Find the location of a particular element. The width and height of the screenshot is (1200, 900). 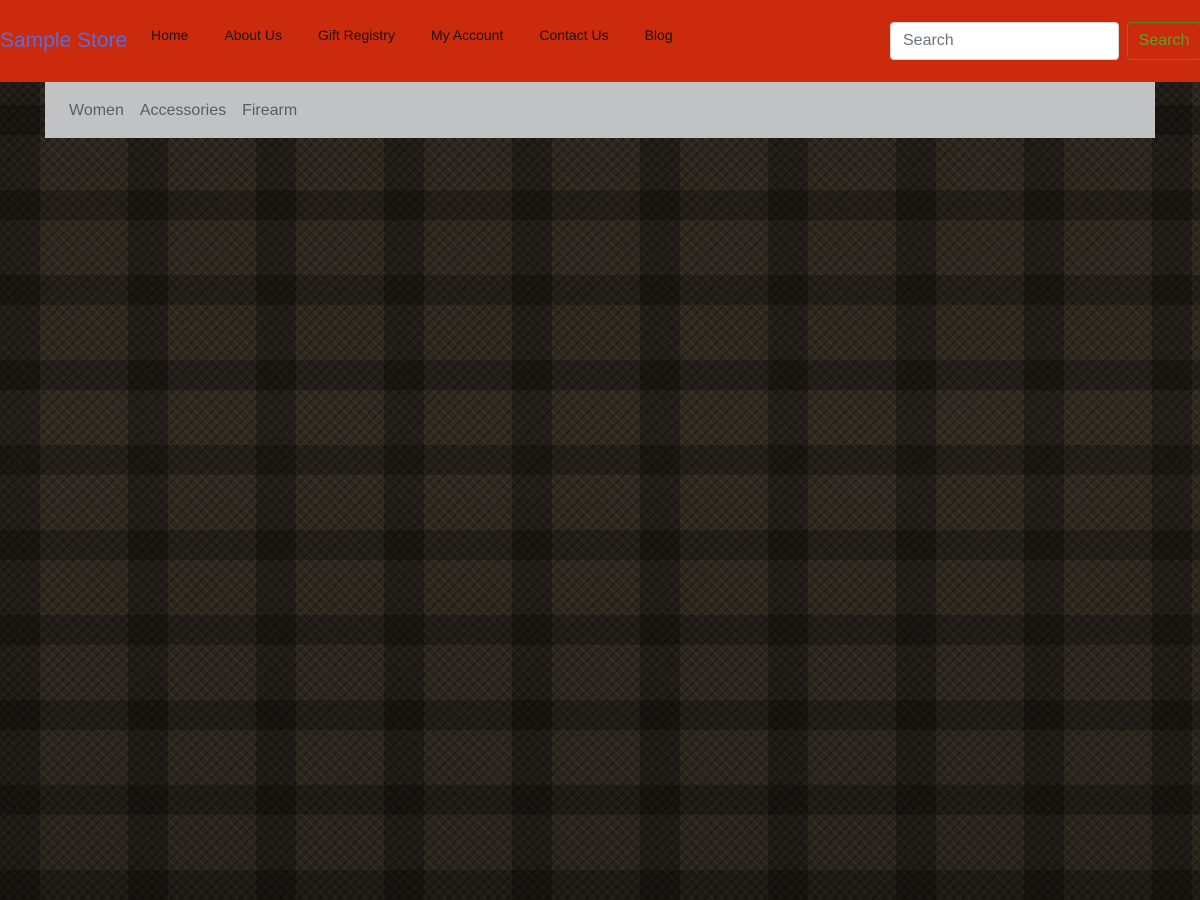

category-link-firearm: Firearm is located at coordinates (269, 110).